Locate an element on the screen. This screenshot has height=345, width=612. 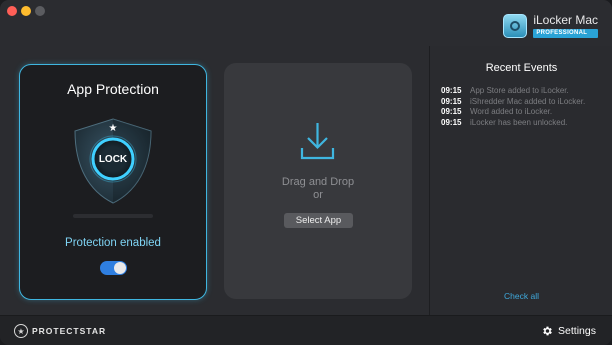
protection-toggle is located at coordinates (113, 268).